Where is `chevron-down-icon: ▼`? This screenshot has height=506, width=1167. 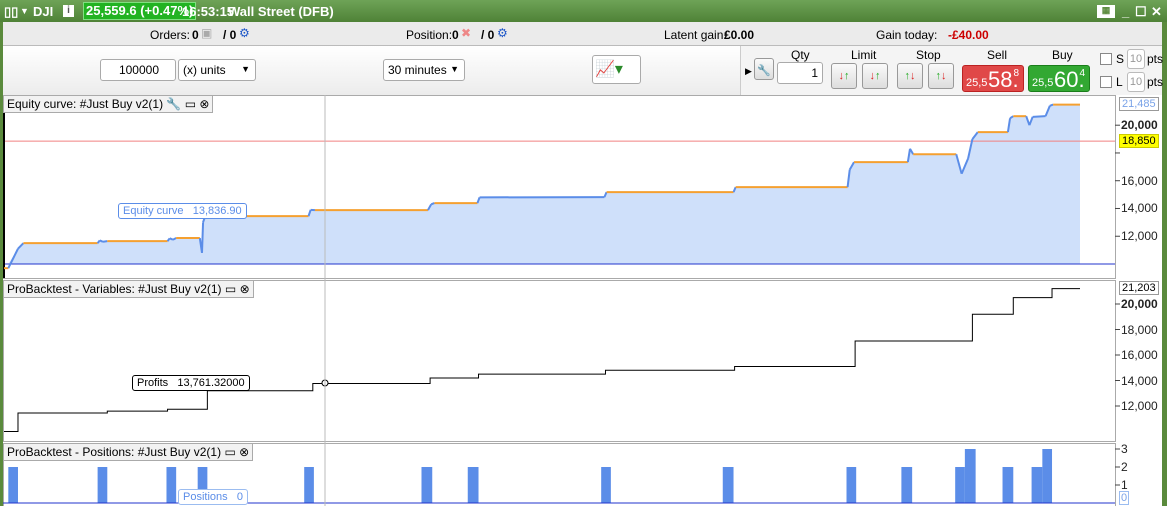
chevron-down-icon: ▼ is located at coordinates (24, 11).